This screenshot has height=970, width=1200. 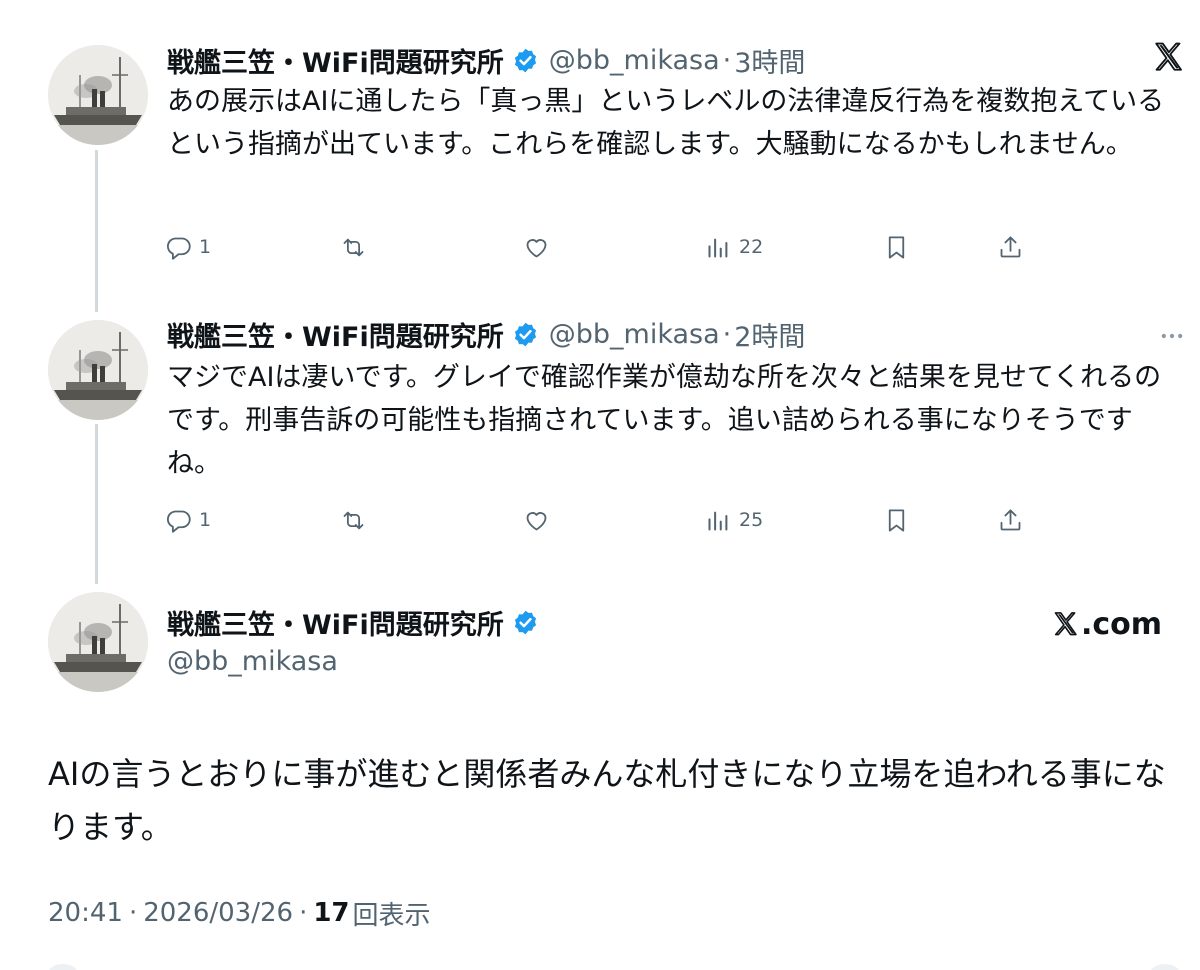 I want to click on views-count: 25, so click(x=751, y=520).